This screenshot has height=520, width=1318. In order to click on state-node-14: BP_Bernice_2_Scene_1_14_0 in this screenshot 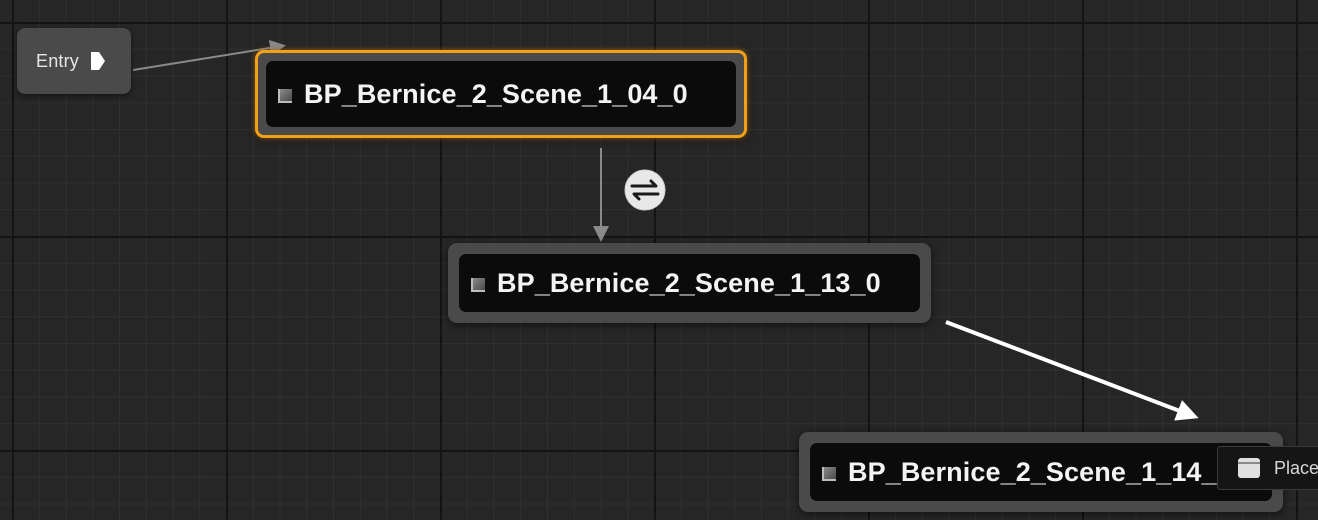, I will do `click(1041, 472)`.